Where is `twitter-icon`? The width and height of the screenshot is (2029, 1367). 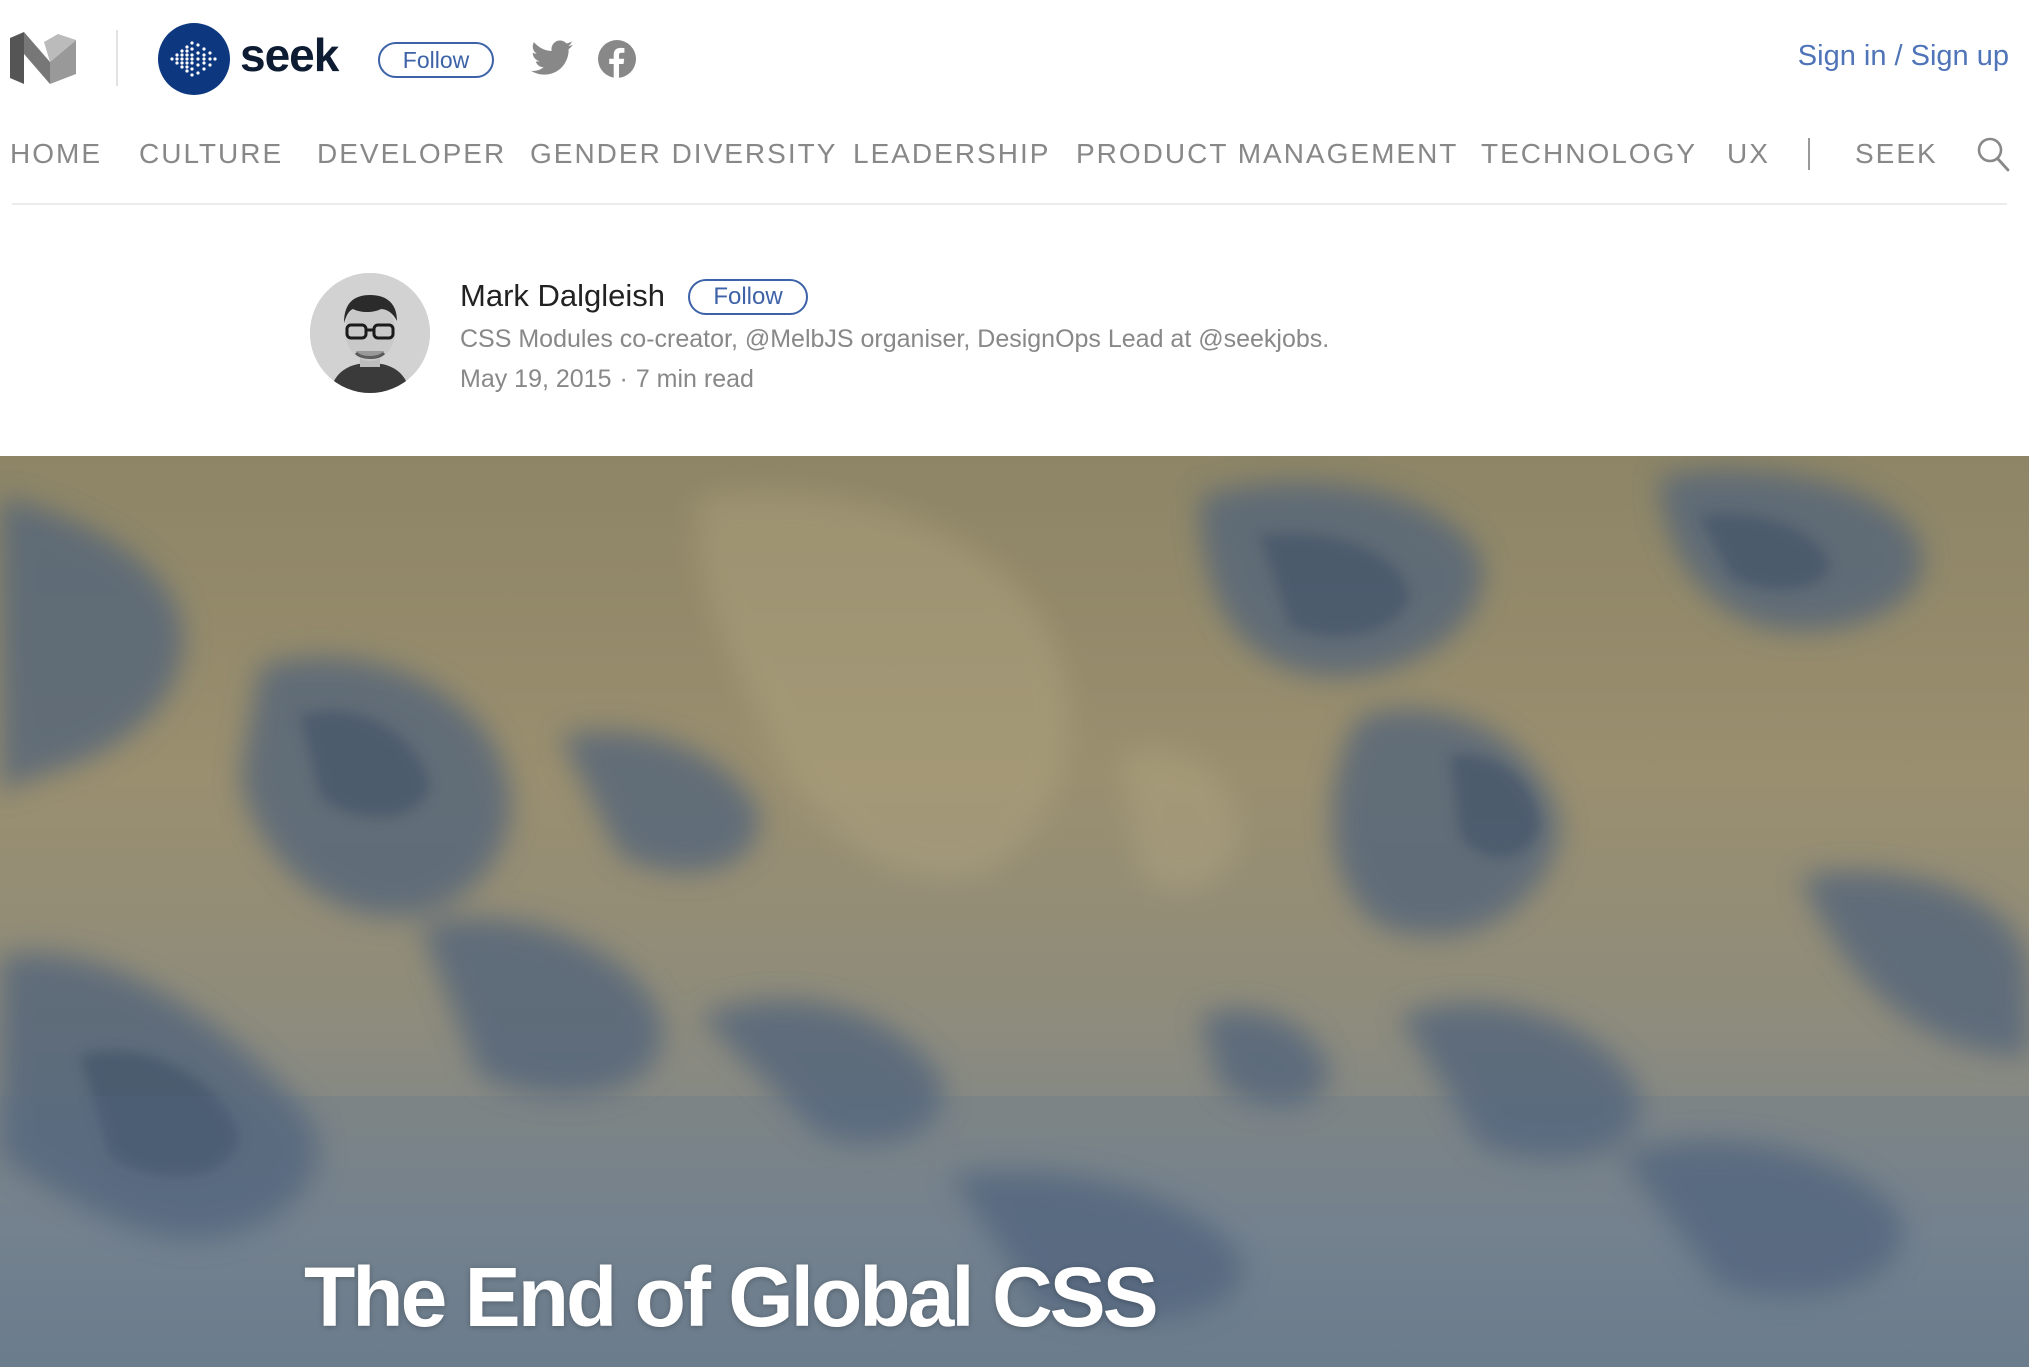 twitter-icon is located at coordinates (552, 58).